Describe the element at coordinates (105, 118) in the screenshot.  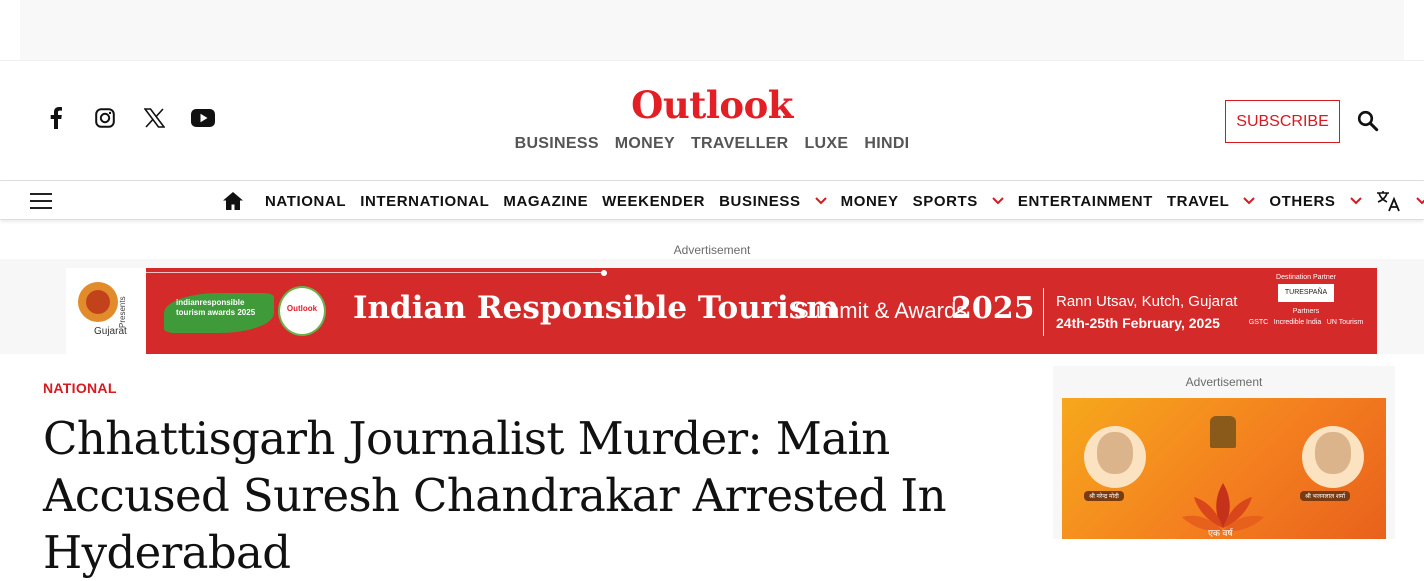
I see `instagram-icon` at that location.